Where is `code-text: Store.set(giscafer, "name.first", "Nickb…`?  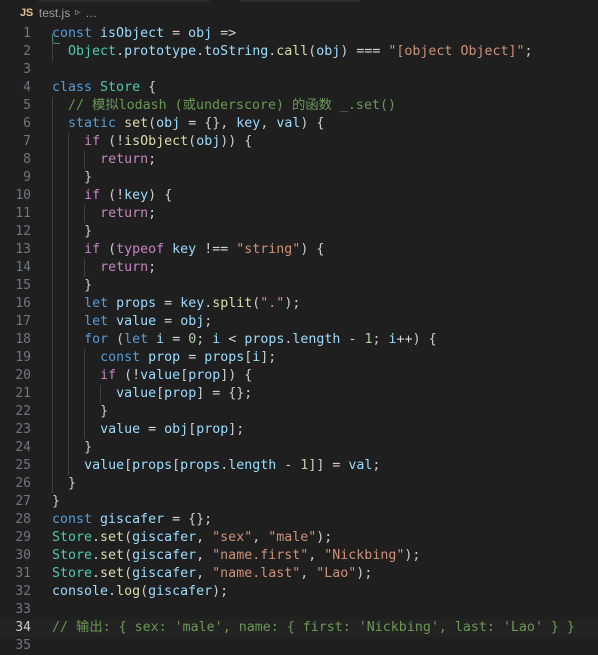
code-text: Store.set(giscafer, "name.first", "Nickb… is located at coordinates (321, 556).